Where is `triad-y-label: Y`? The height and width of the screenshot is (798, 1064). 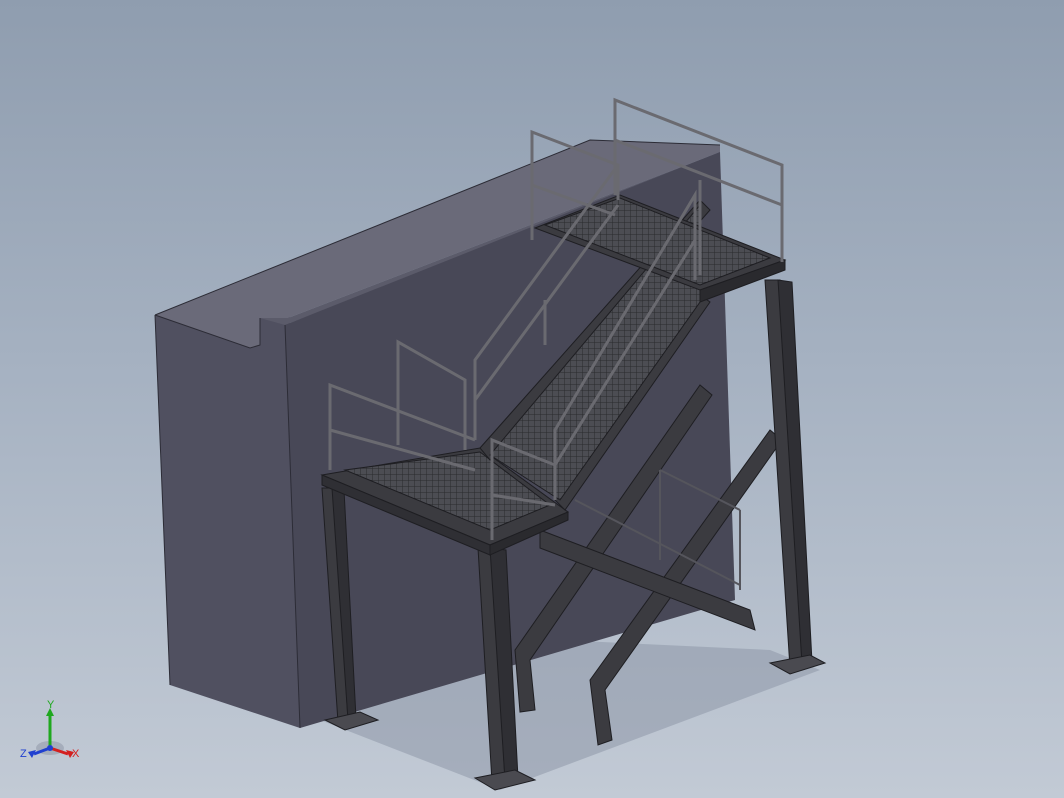 triad-y-label: Y is located at coordinates (51, 705).